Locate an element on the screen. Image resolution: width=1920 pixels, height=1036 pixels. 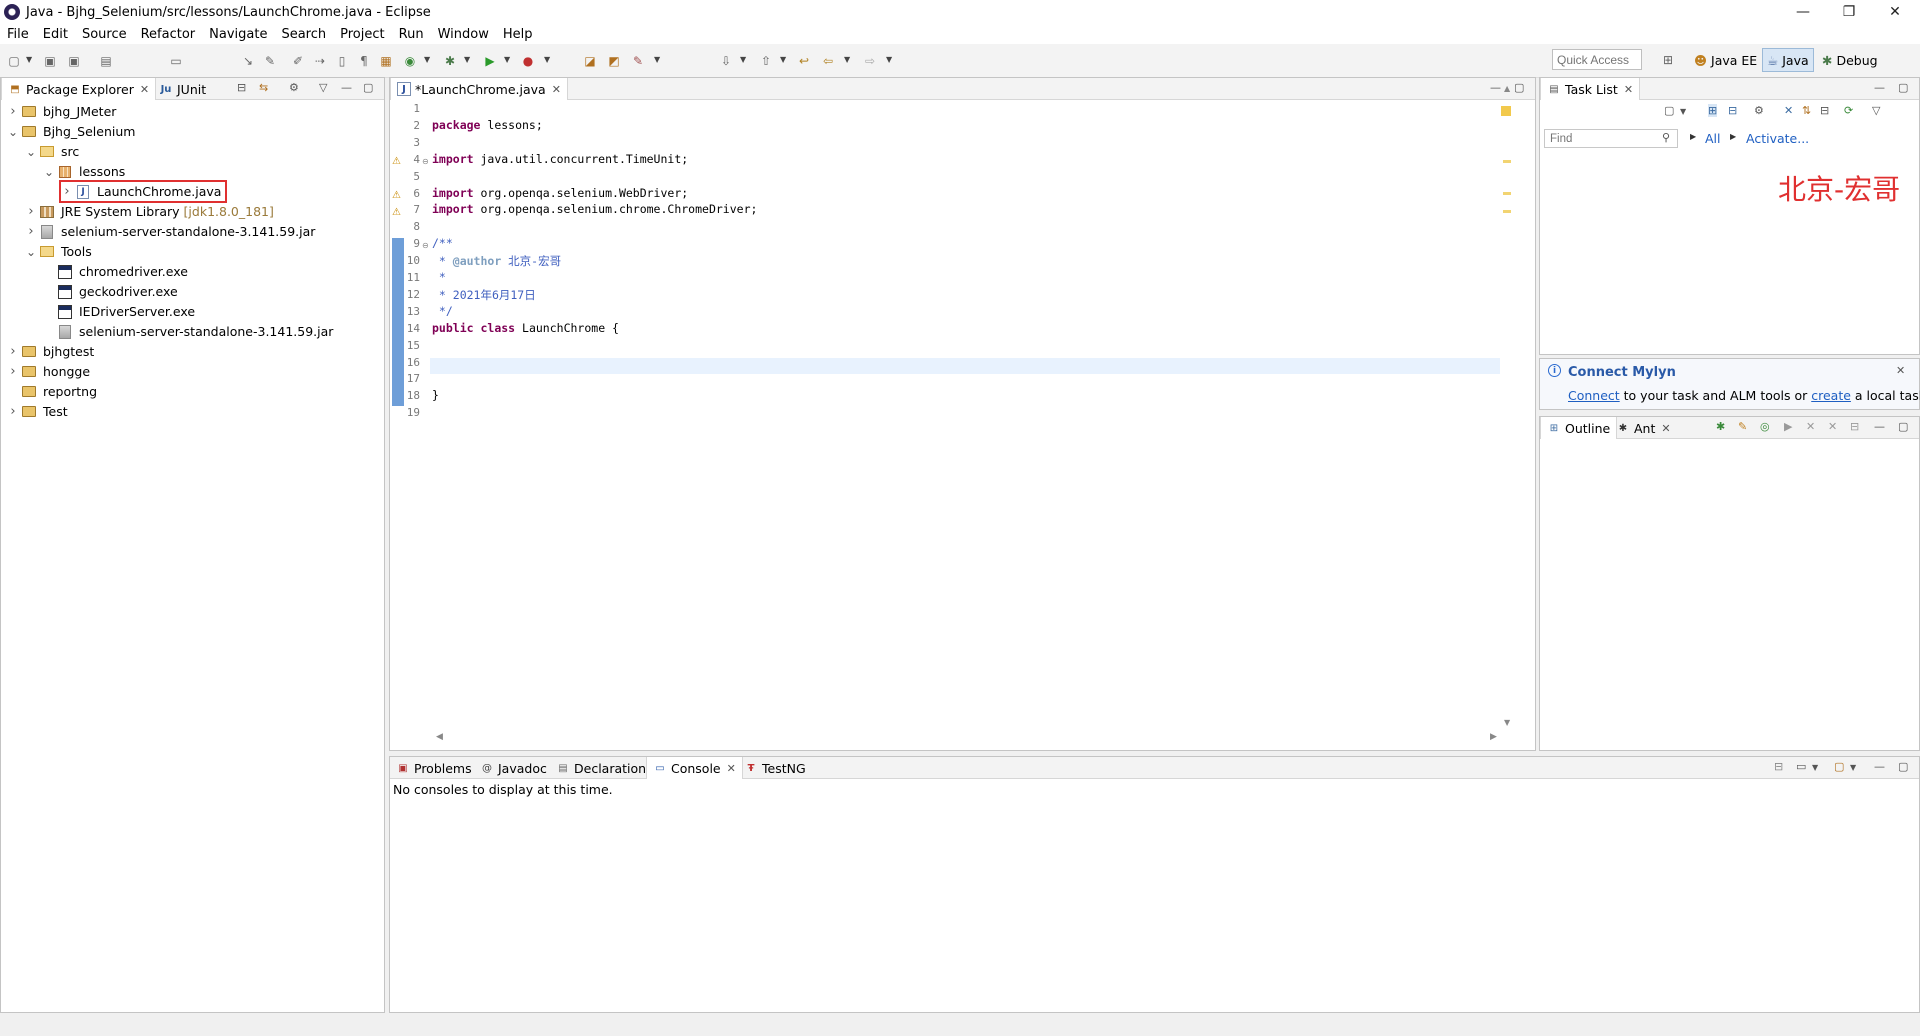
code-line: public class LaunchChrome { is located at coordinates (525, 328).